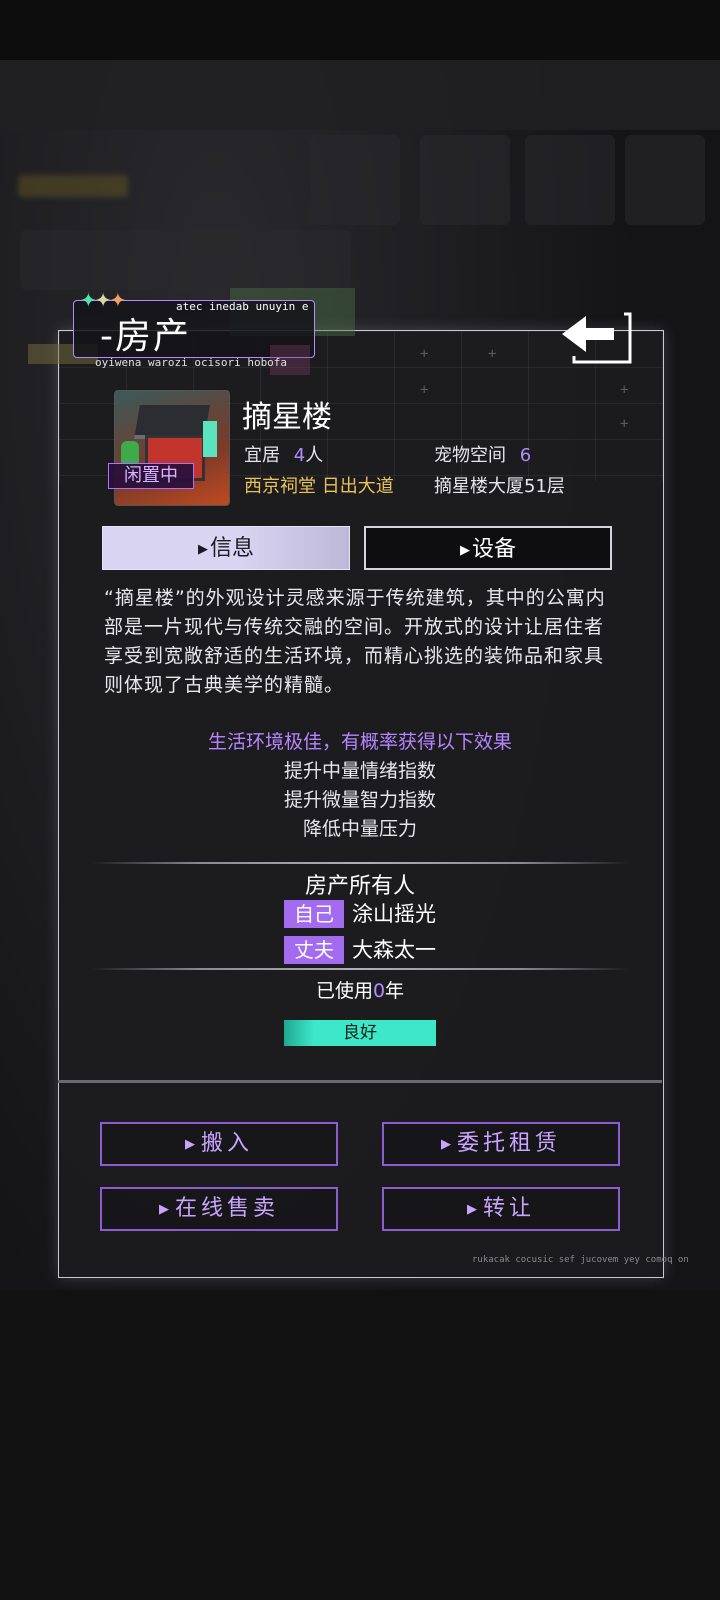  I want to click on effect-item: 提升微量智力指数, so click(359, 800).